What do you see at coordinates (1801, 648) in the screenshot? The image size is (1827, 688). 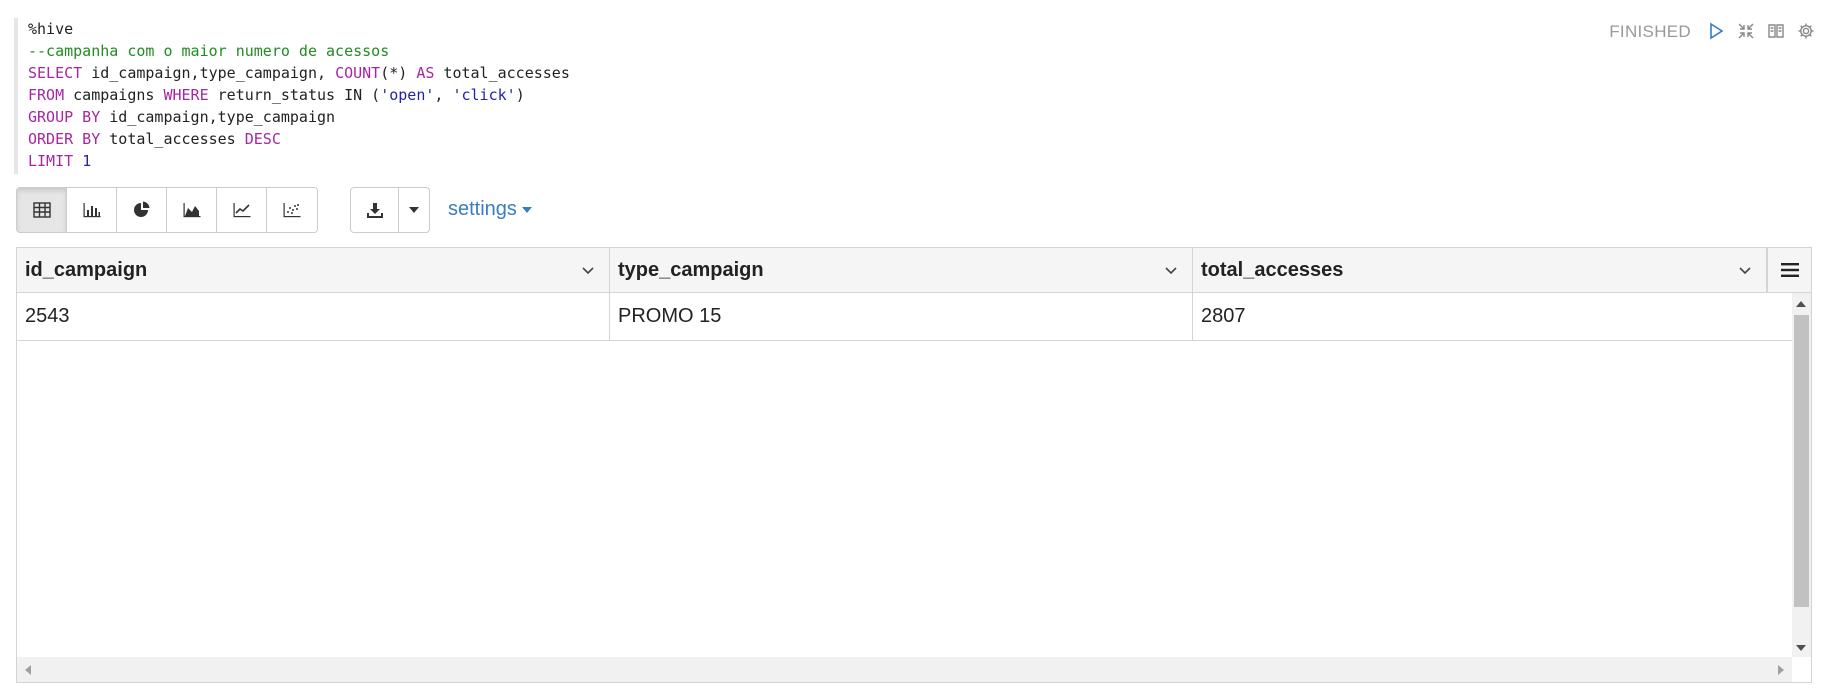 I see `scroll-down-arrow` at bounding box center [1801, 648].